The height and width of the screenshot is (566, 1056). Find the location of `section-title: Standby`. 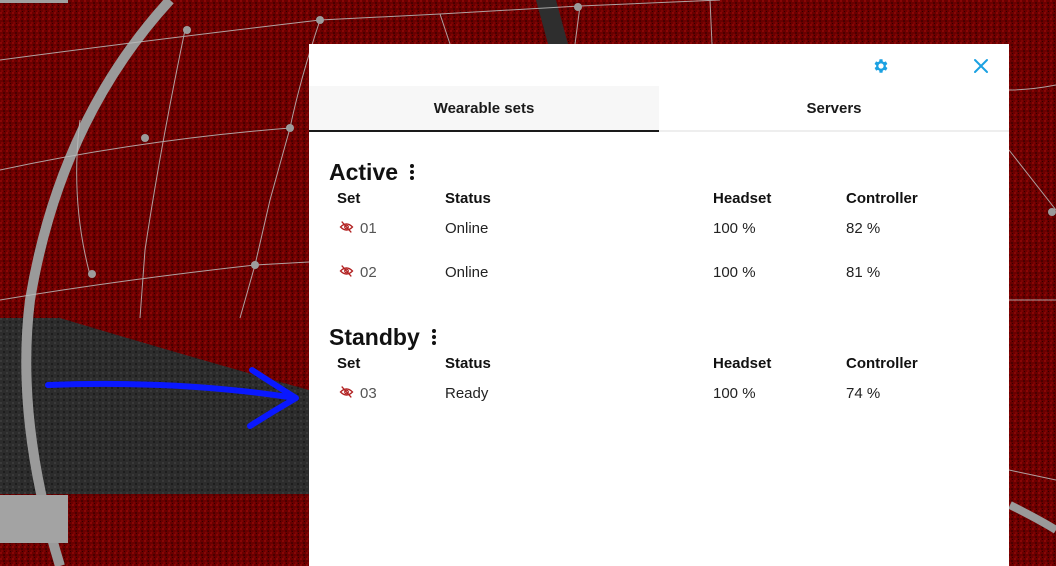

section-title: Standby is located at coordinates (374, 336).